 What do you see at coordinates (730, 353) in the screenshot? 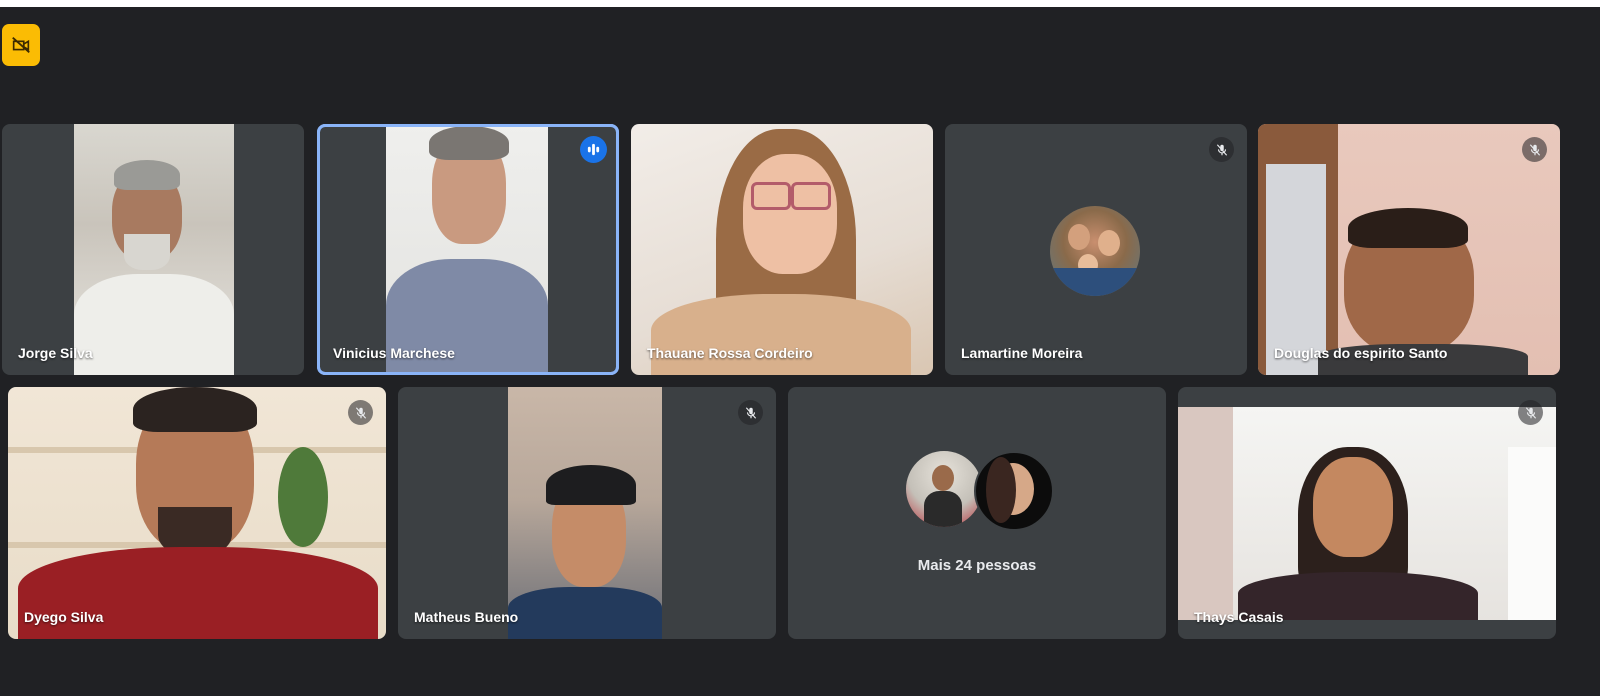
I see `participant-name: Thauane Rossa Cordeiro` at bounding box center [730, 353].